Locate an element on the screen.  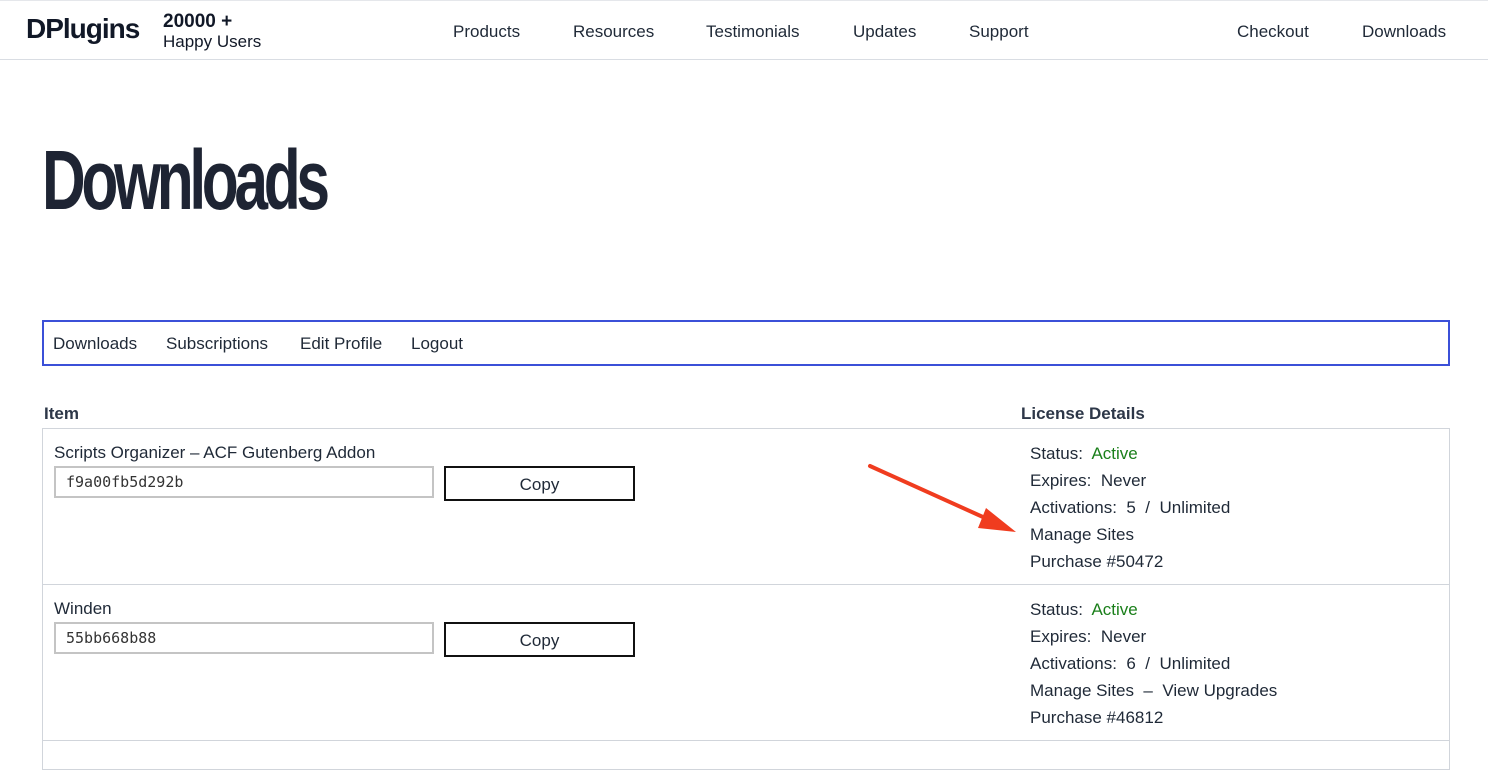
annotation-arrow-icon is located at coordinates (942, 498).